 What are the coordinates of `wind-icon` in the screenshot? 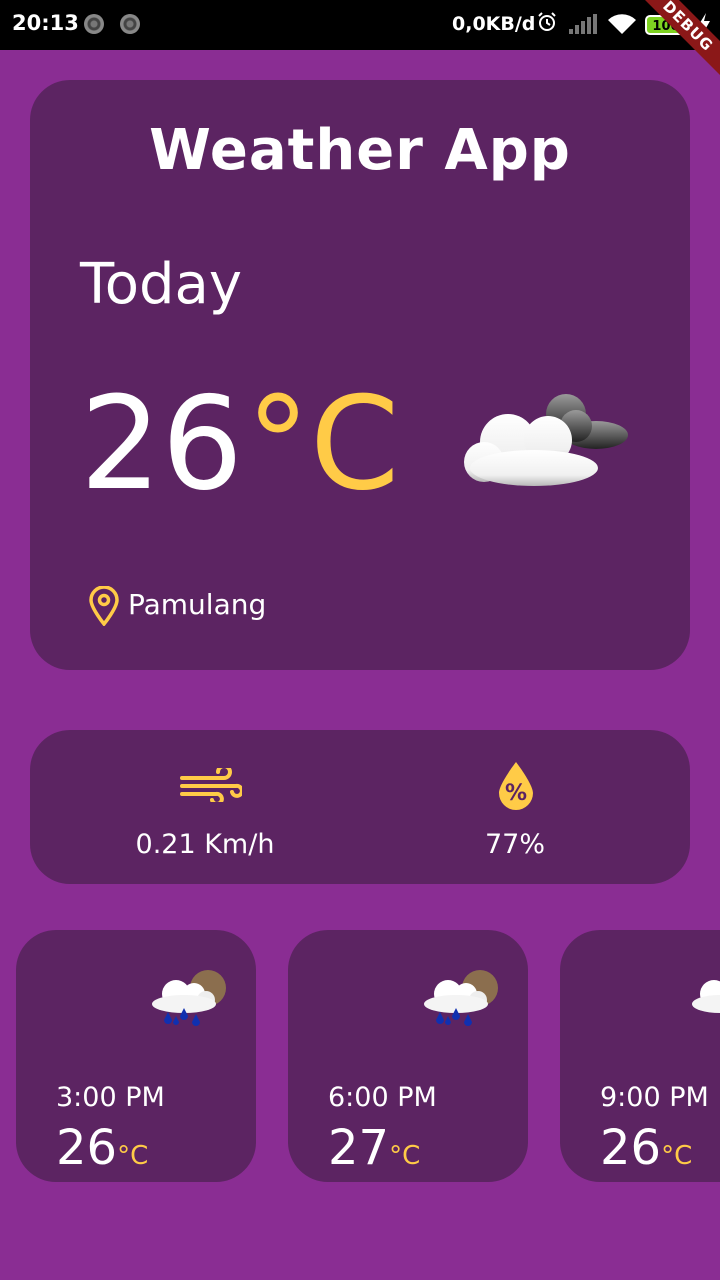 It's located at (211, 785).